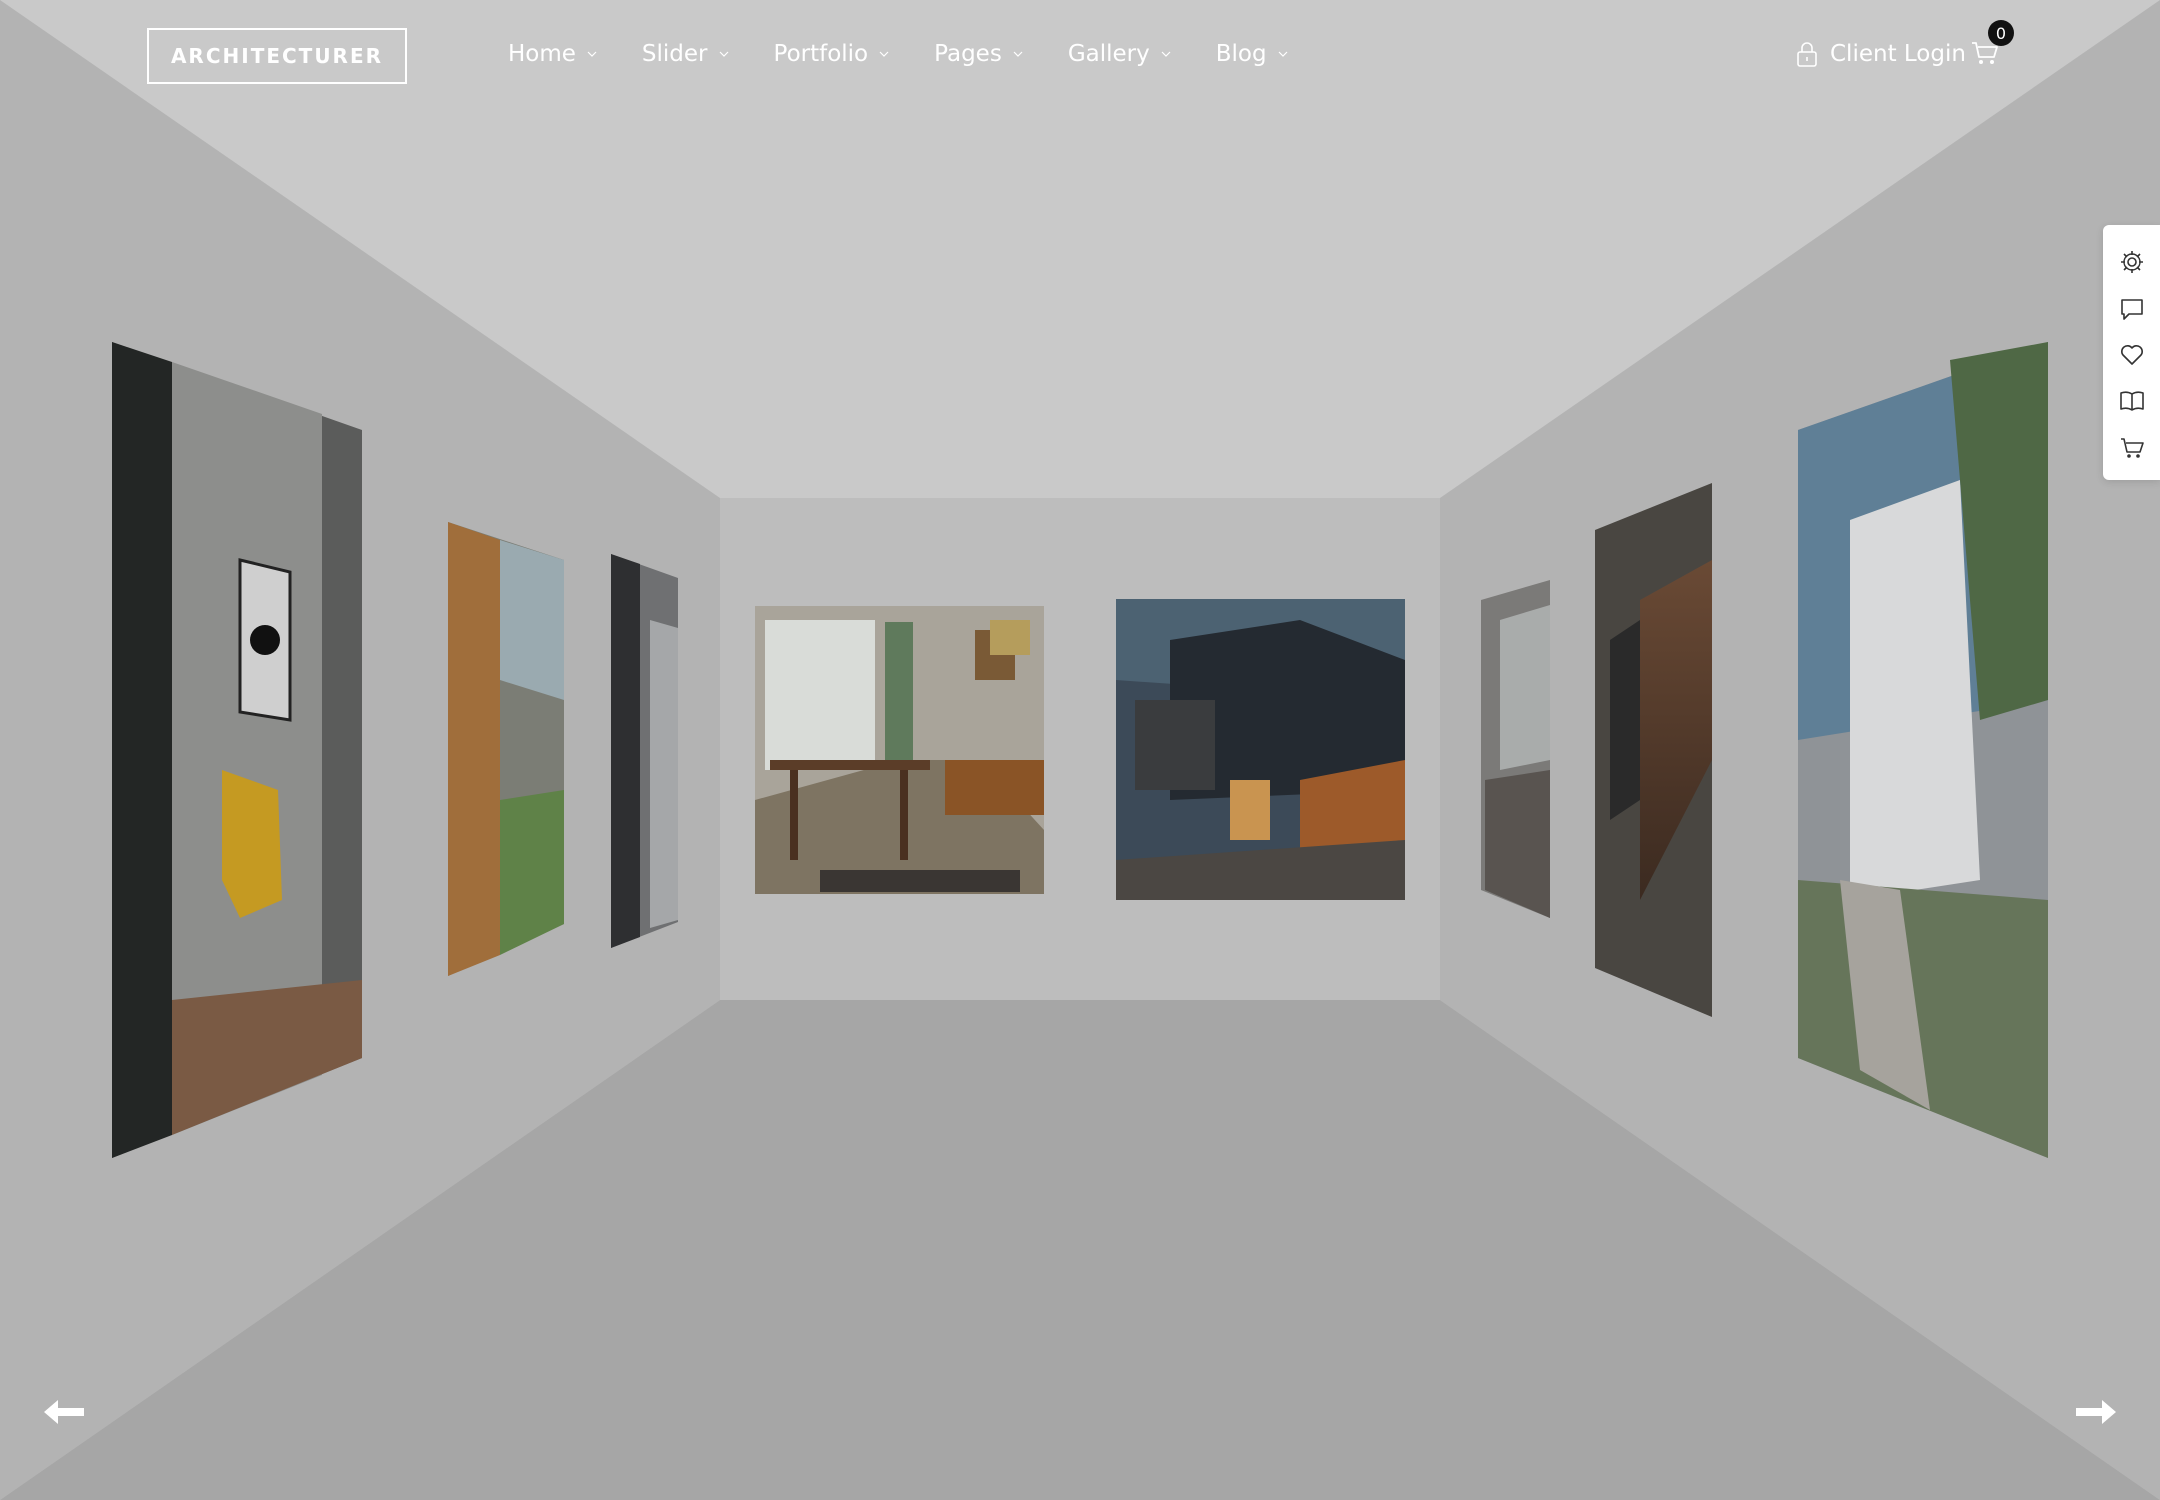 This screenshot has width=2160, height=1500. I want to click on nav-item-label: Portfolio, so click(821, 54).